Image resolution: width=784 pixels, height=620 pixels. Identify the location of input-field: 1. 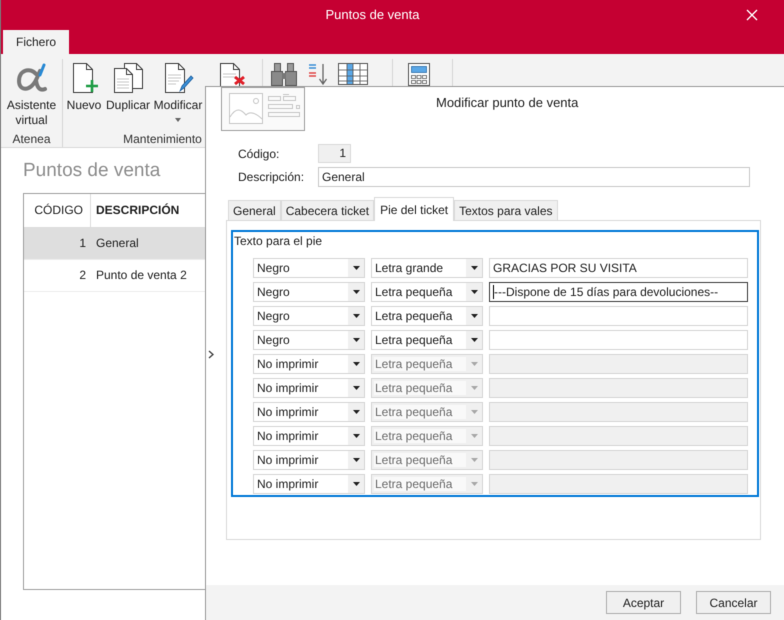
(334, 153).